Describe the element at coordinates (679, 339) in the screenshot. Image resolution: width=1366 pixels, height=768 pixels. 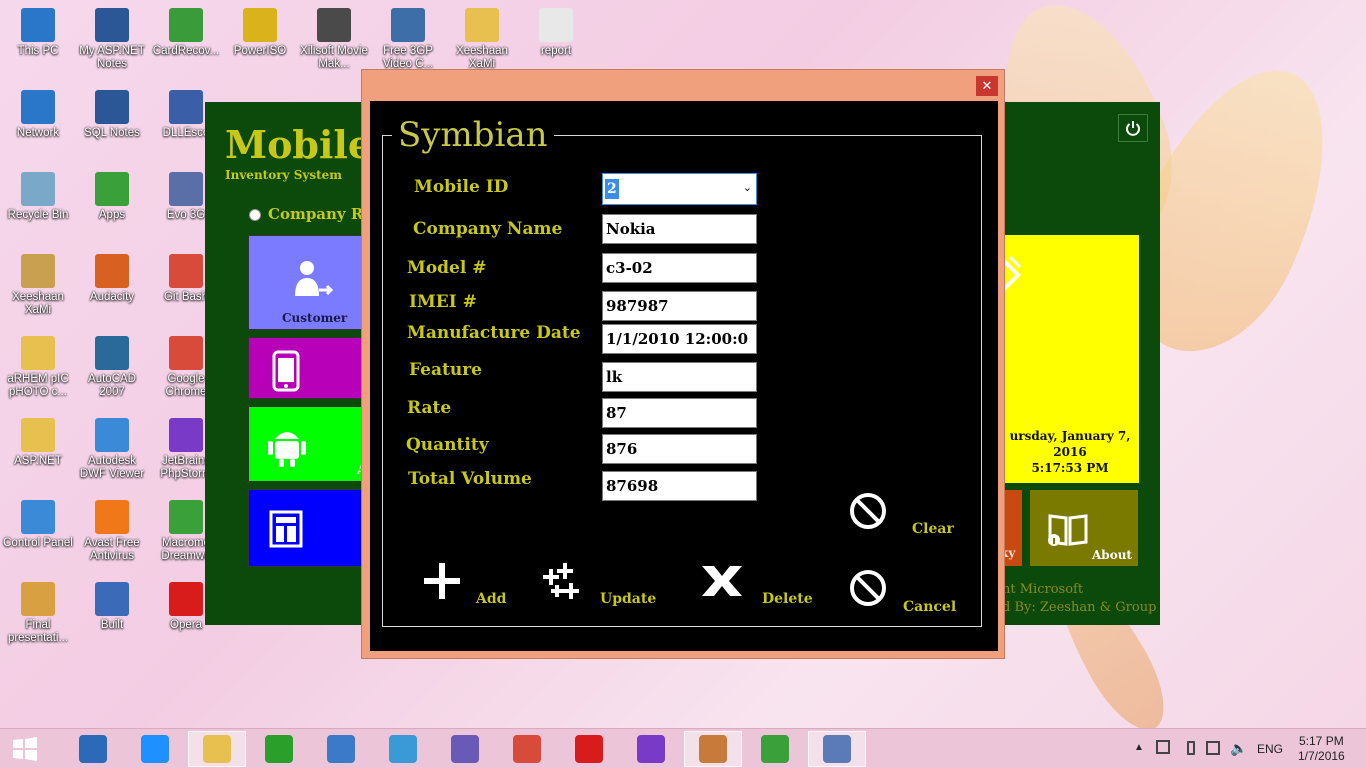
I see `manufacture-date-field: 1/1/2010 12:00:0` at that location.